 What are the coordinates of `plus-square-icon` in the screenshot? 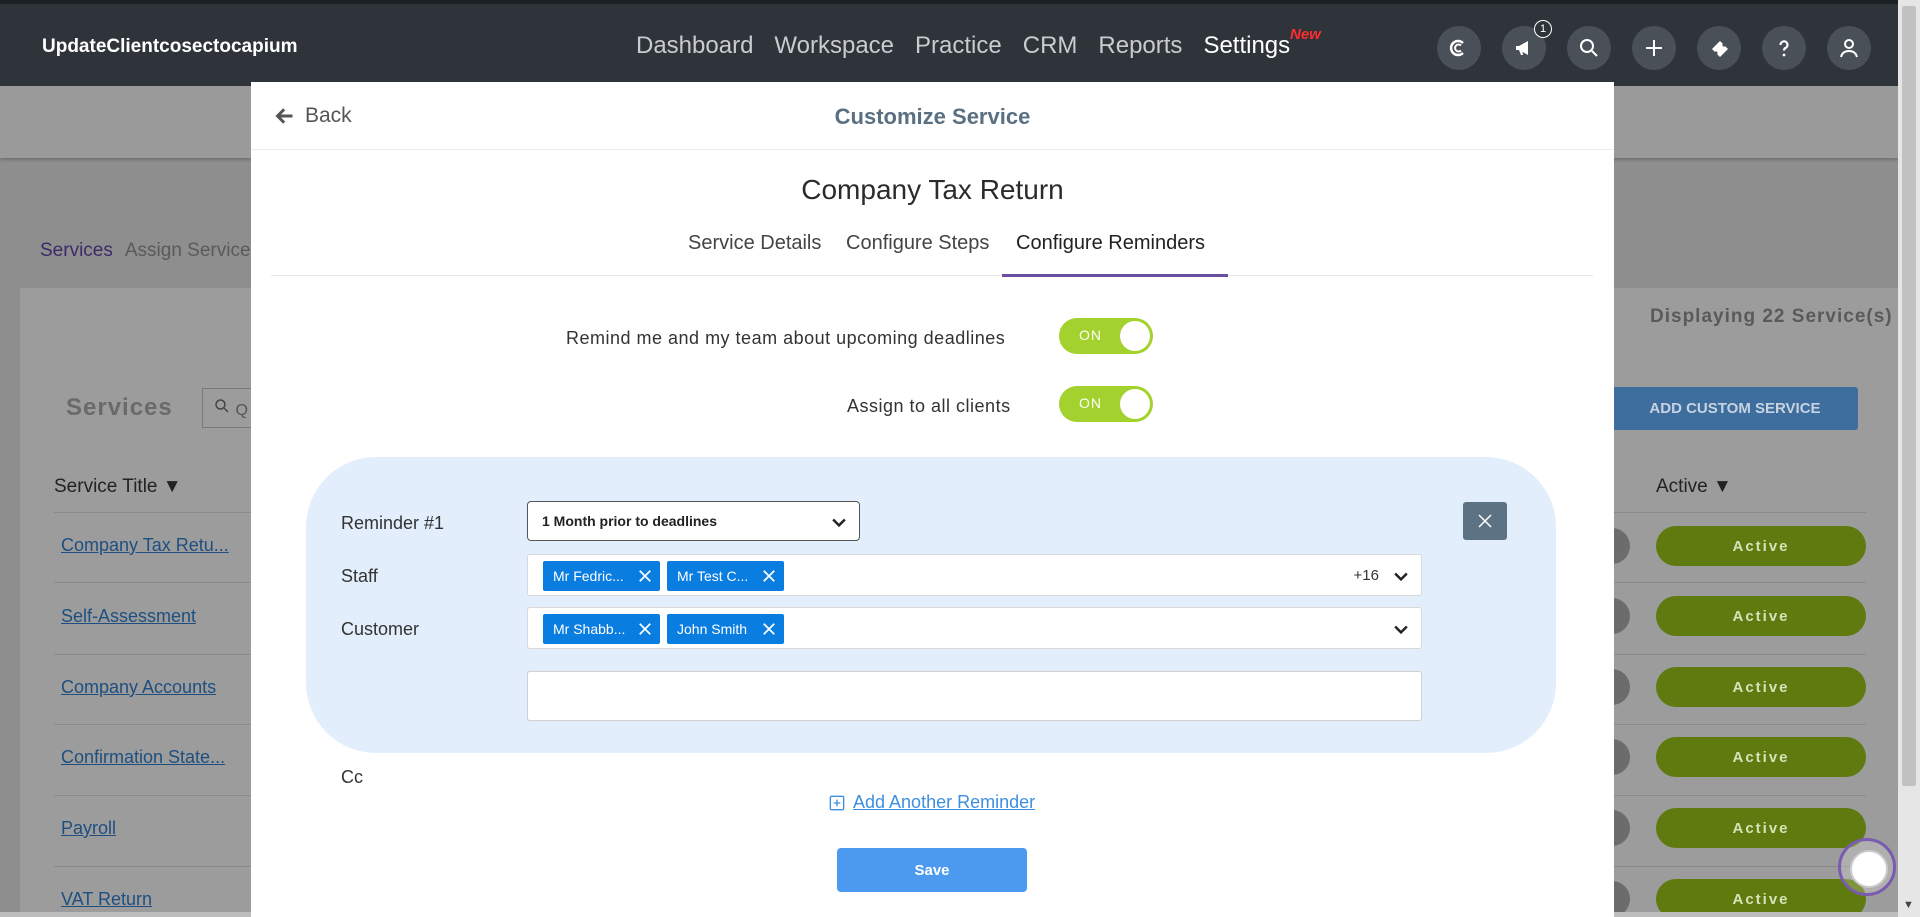 It's located at (837, 802).